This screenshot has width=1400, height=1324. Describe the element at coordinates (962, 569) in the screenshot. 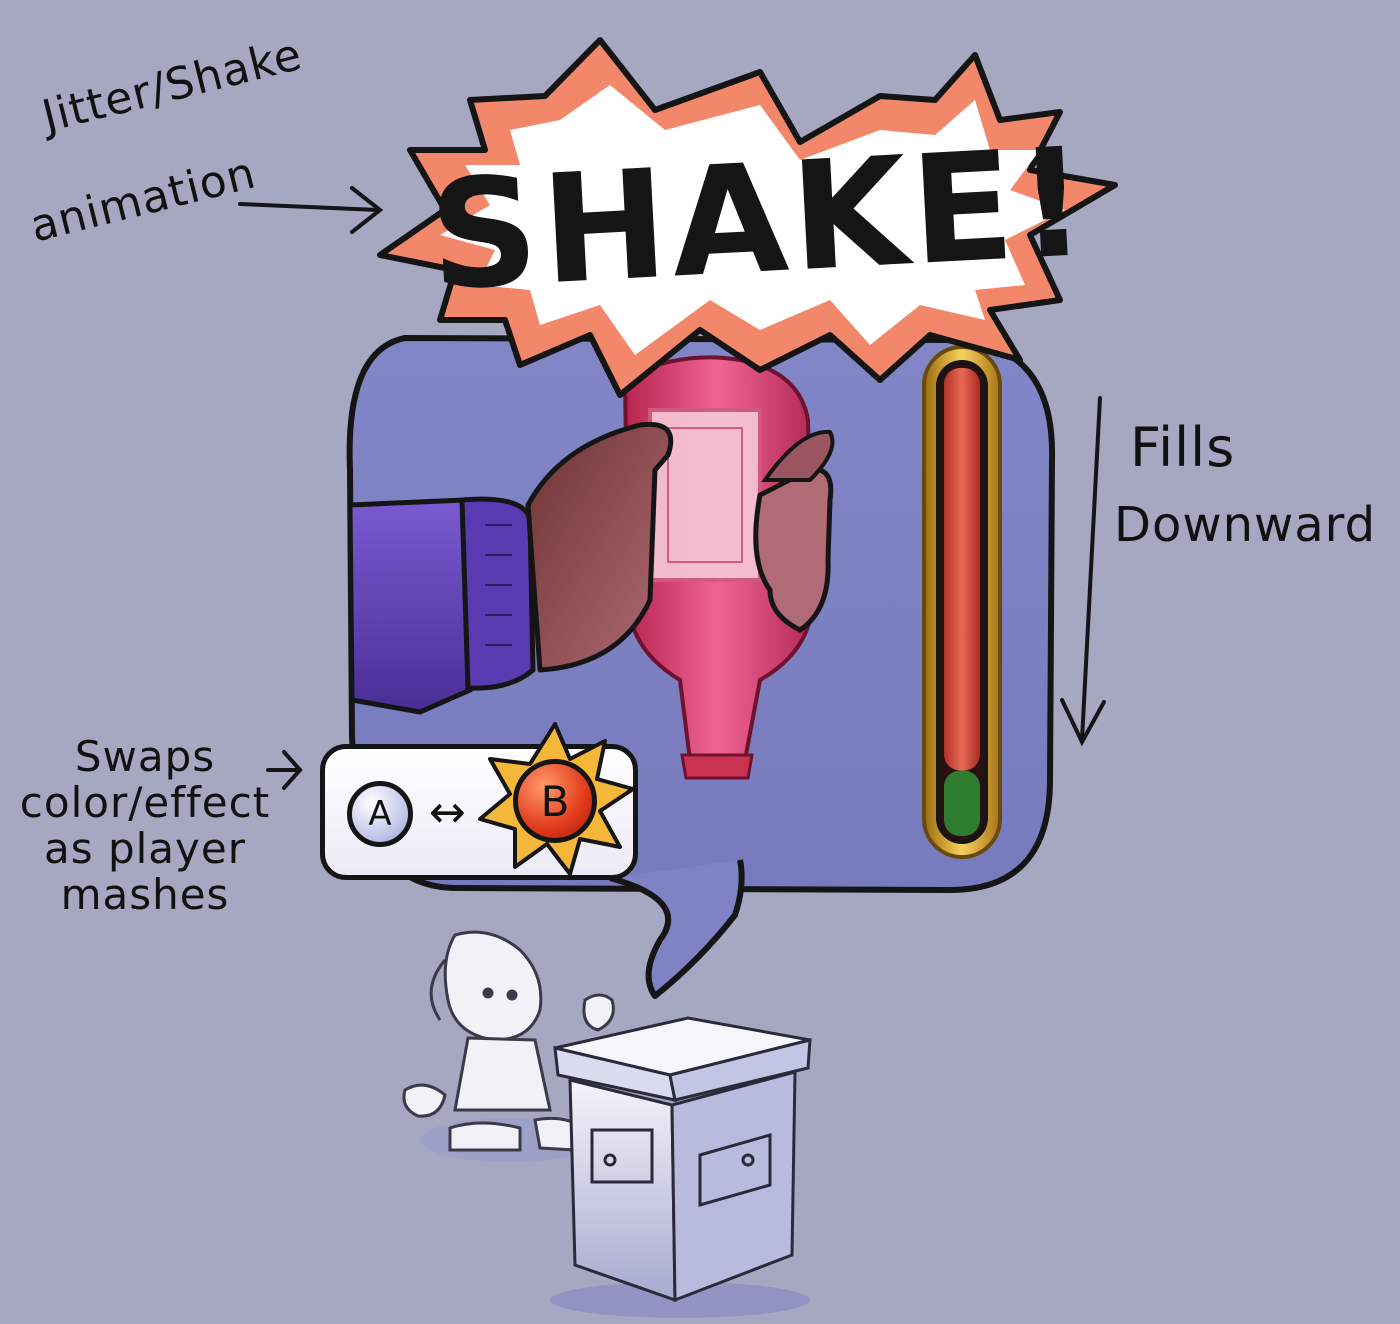

I see `meter-fill-red` at that location.